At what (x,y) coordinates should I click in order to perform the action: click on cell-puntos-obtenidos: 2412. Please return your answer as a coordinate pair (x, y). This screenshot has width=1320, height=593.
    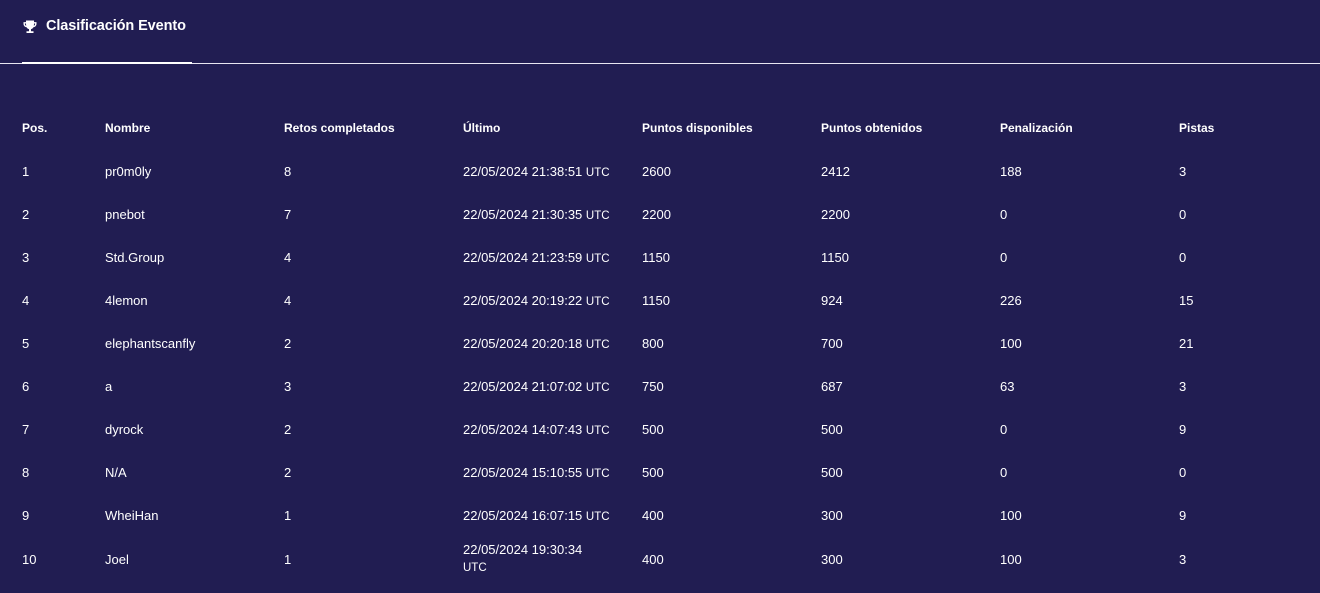
    Looking at the image, I should click on (835, 171).